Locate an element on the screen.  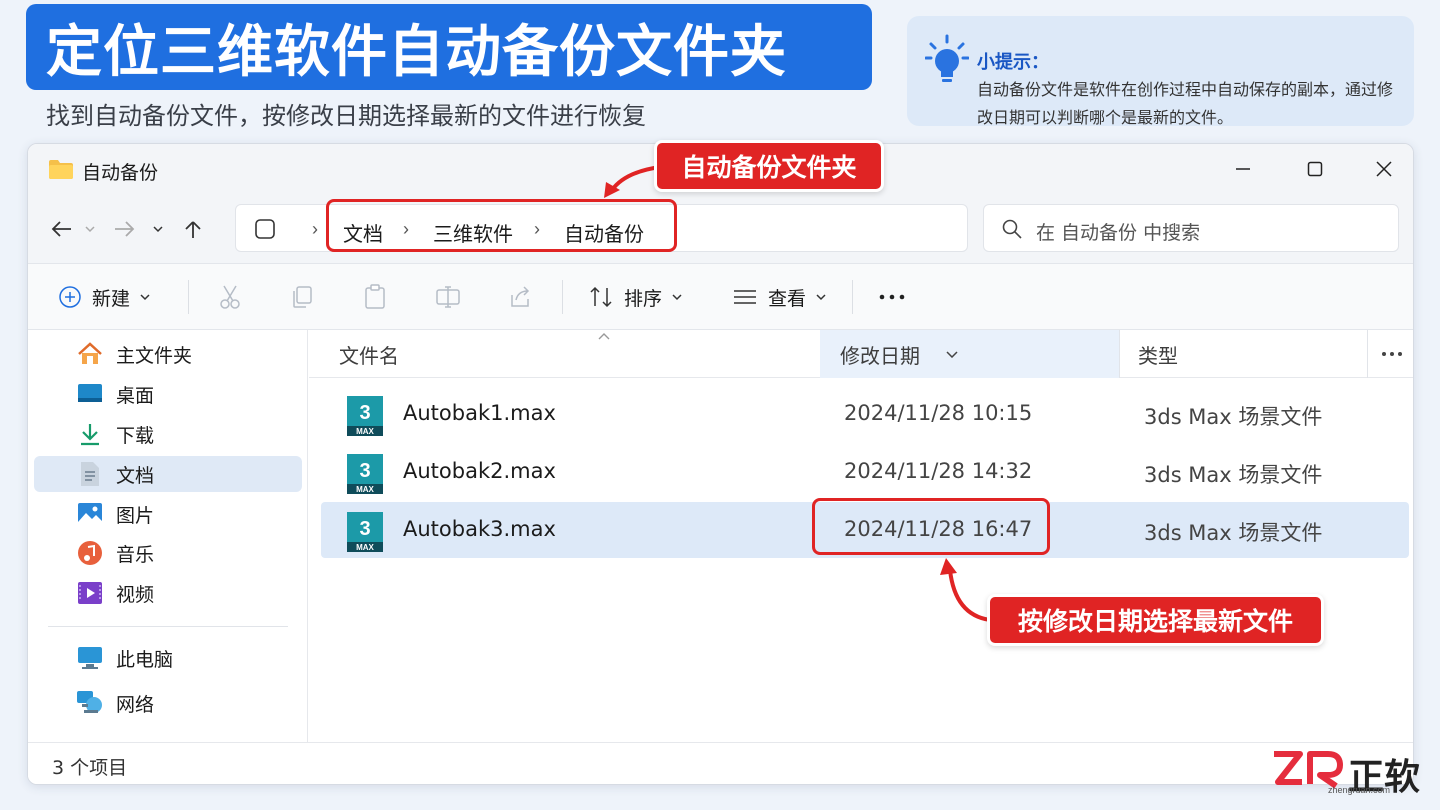
zr-logo-icon is located at coordinates (1308, 770).